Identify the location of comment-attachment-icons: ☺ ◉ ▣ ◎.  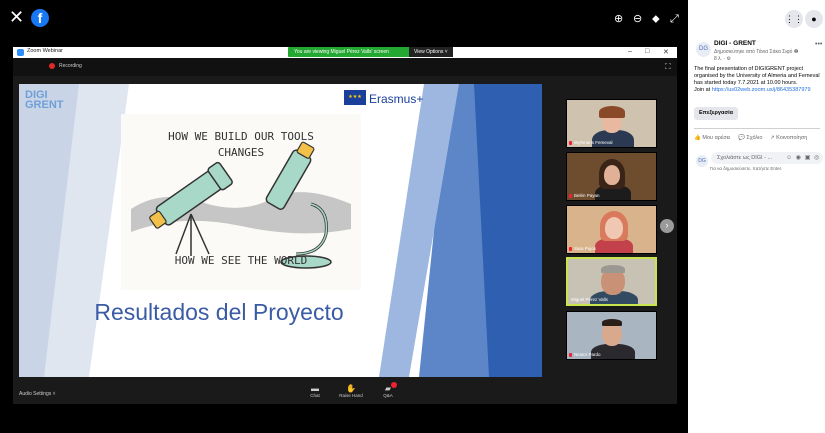
(803, 157).